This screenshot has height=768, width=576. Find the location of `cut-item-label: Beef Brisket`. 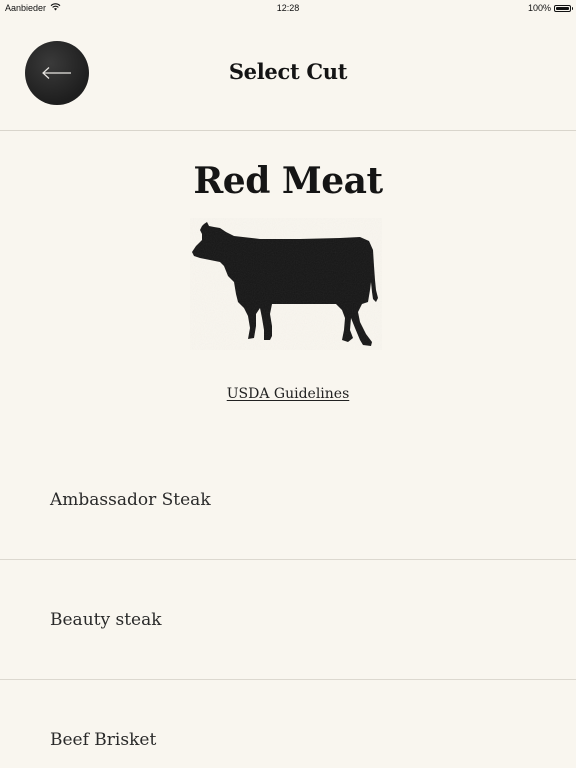

cut-item-label: Beef Brisket is located at coordinates (103, 740).